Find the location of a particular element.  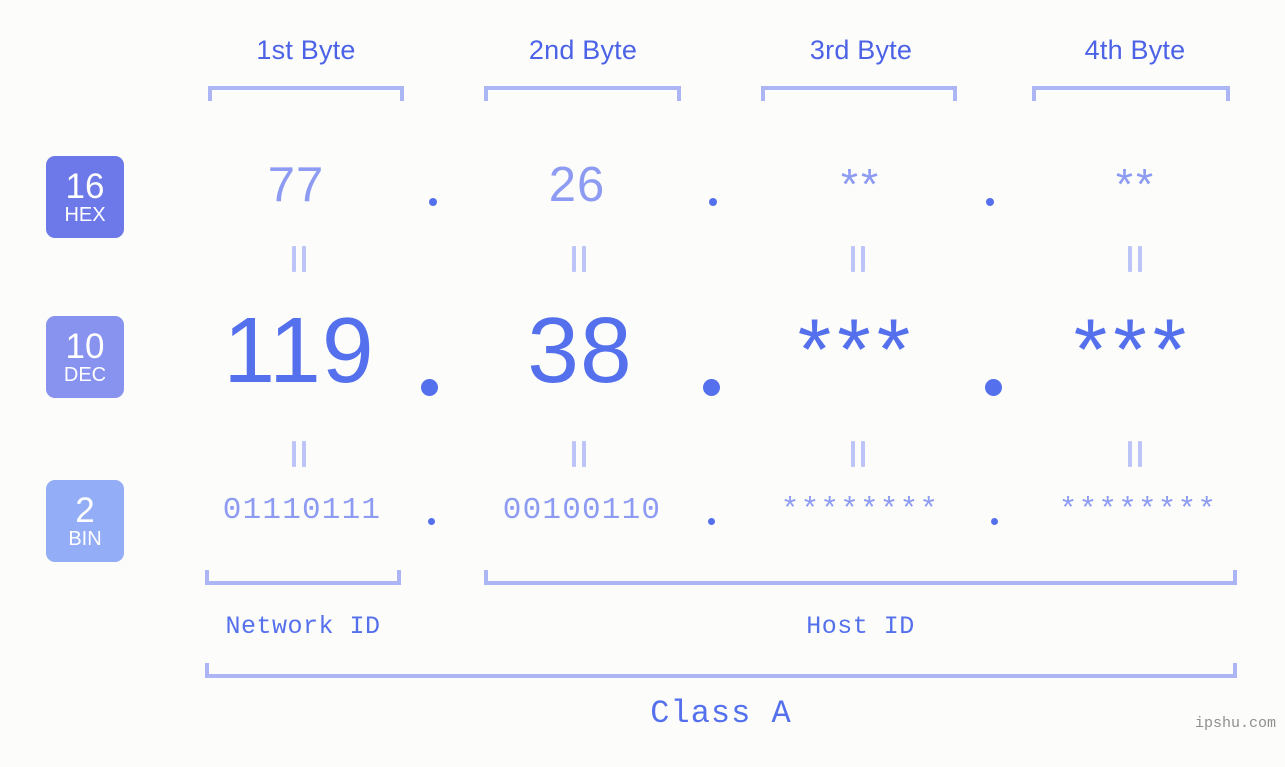

host-id-label: Host ID is located at coordinates (860, 626).